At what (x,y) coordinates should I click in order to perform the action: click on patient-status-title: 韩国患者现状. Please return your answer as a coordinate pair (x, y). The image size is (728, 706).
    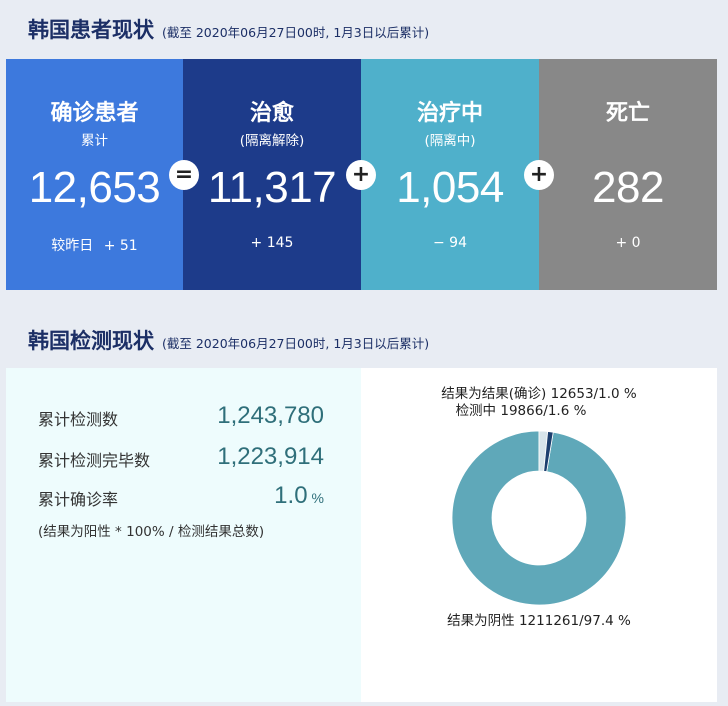
    Looking at the image, I should click on (91, 30).